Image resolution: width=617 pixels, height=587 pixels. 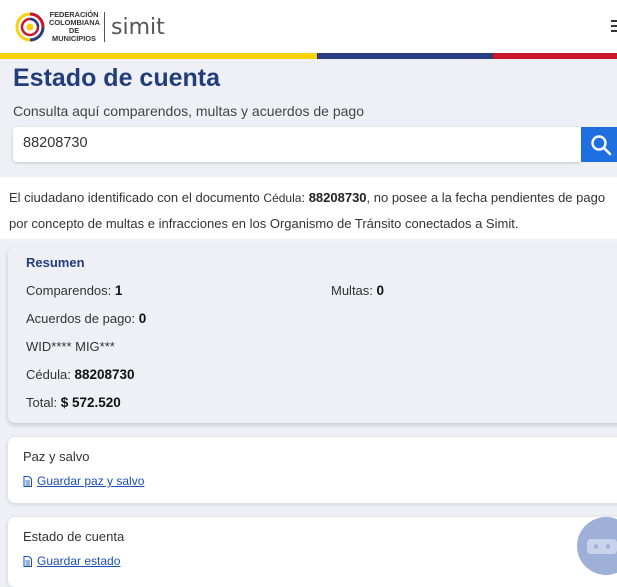 What do you see at coordinates (352, 290) in the screenshot?
I see `multas-label: Multas:` at bounding box center [352, 290].